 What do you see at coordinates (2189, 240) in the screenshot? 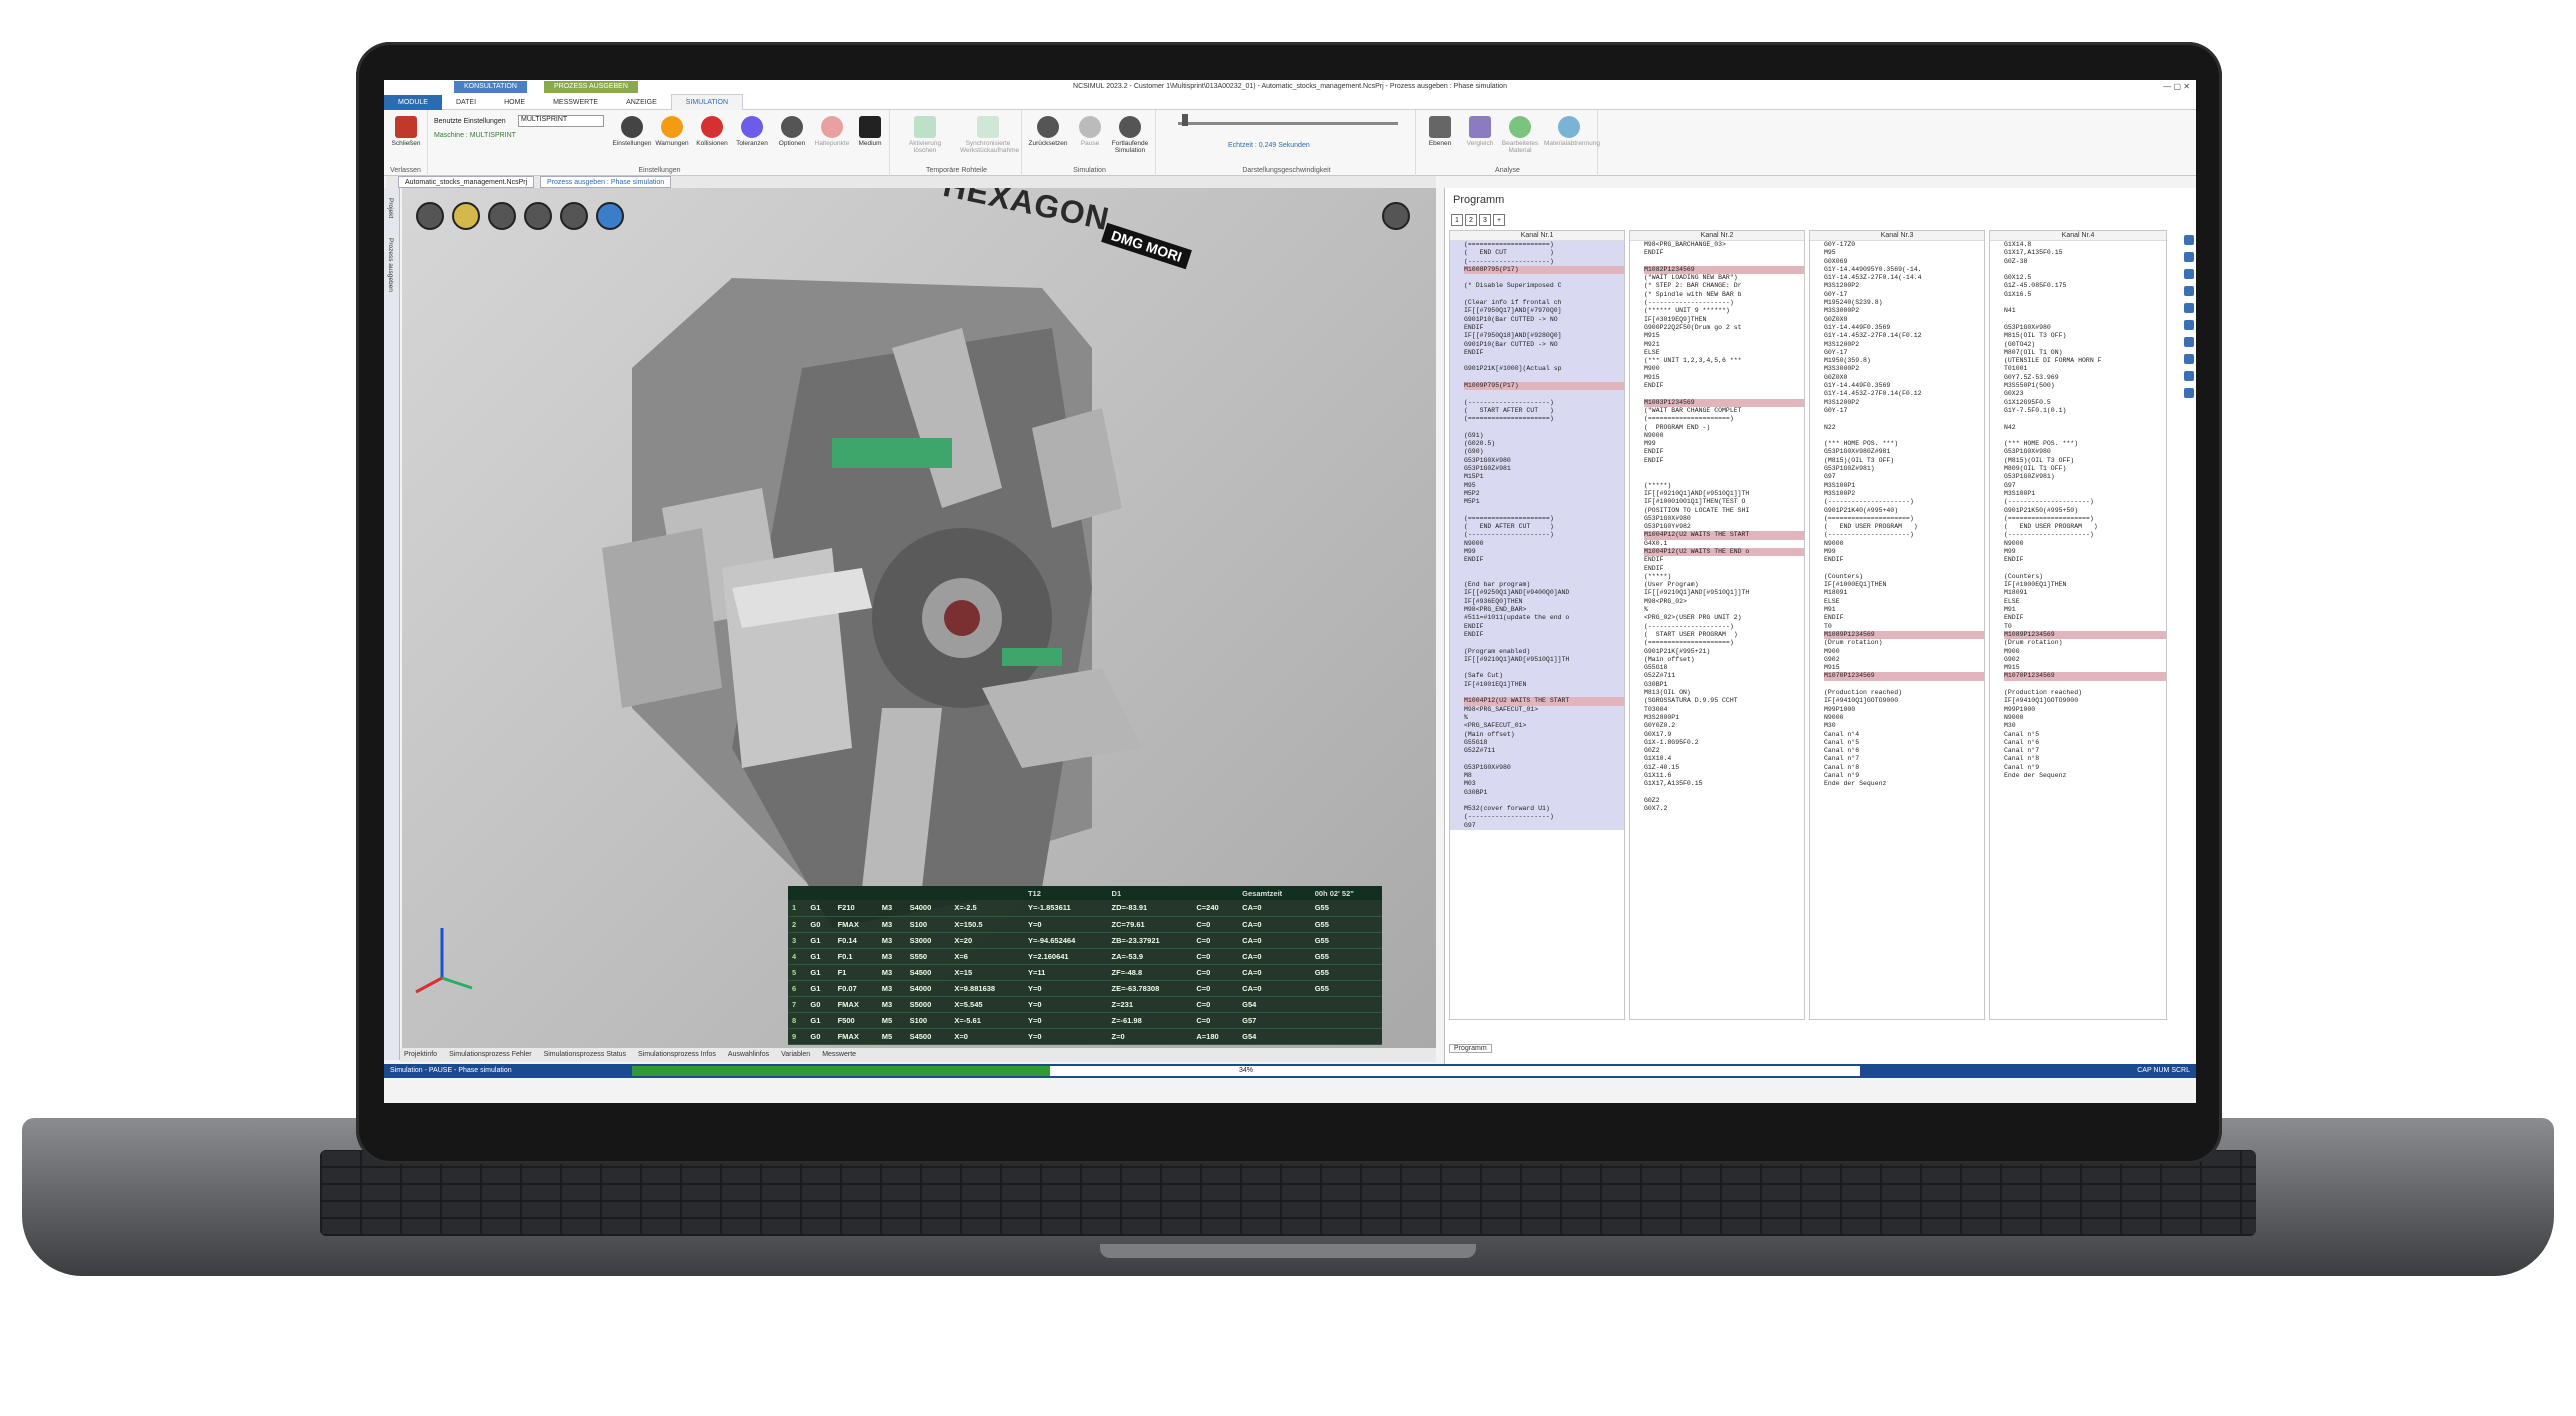
I see `first-icon` at bounding box center [2189, 240].